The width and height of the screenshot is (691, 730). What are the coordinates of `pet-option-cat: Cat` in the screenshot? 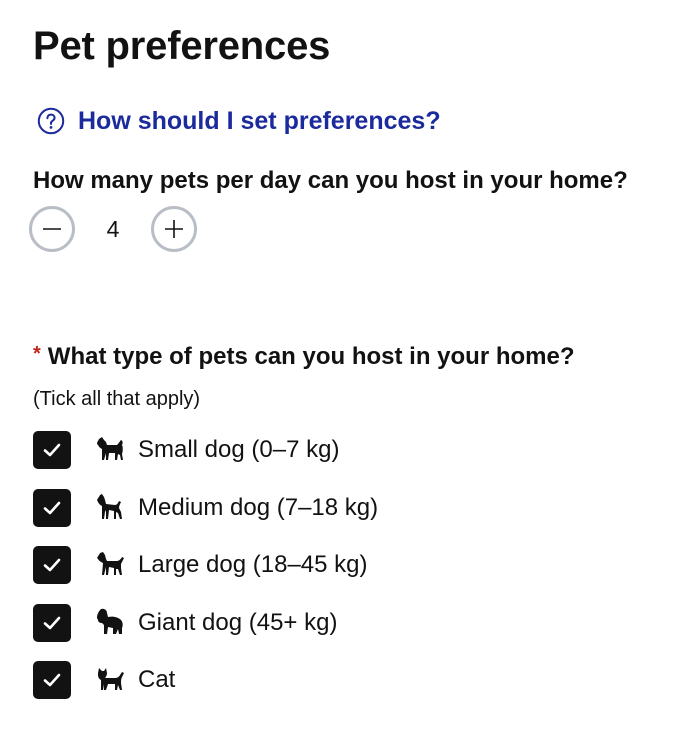 It's located at (205, 680).